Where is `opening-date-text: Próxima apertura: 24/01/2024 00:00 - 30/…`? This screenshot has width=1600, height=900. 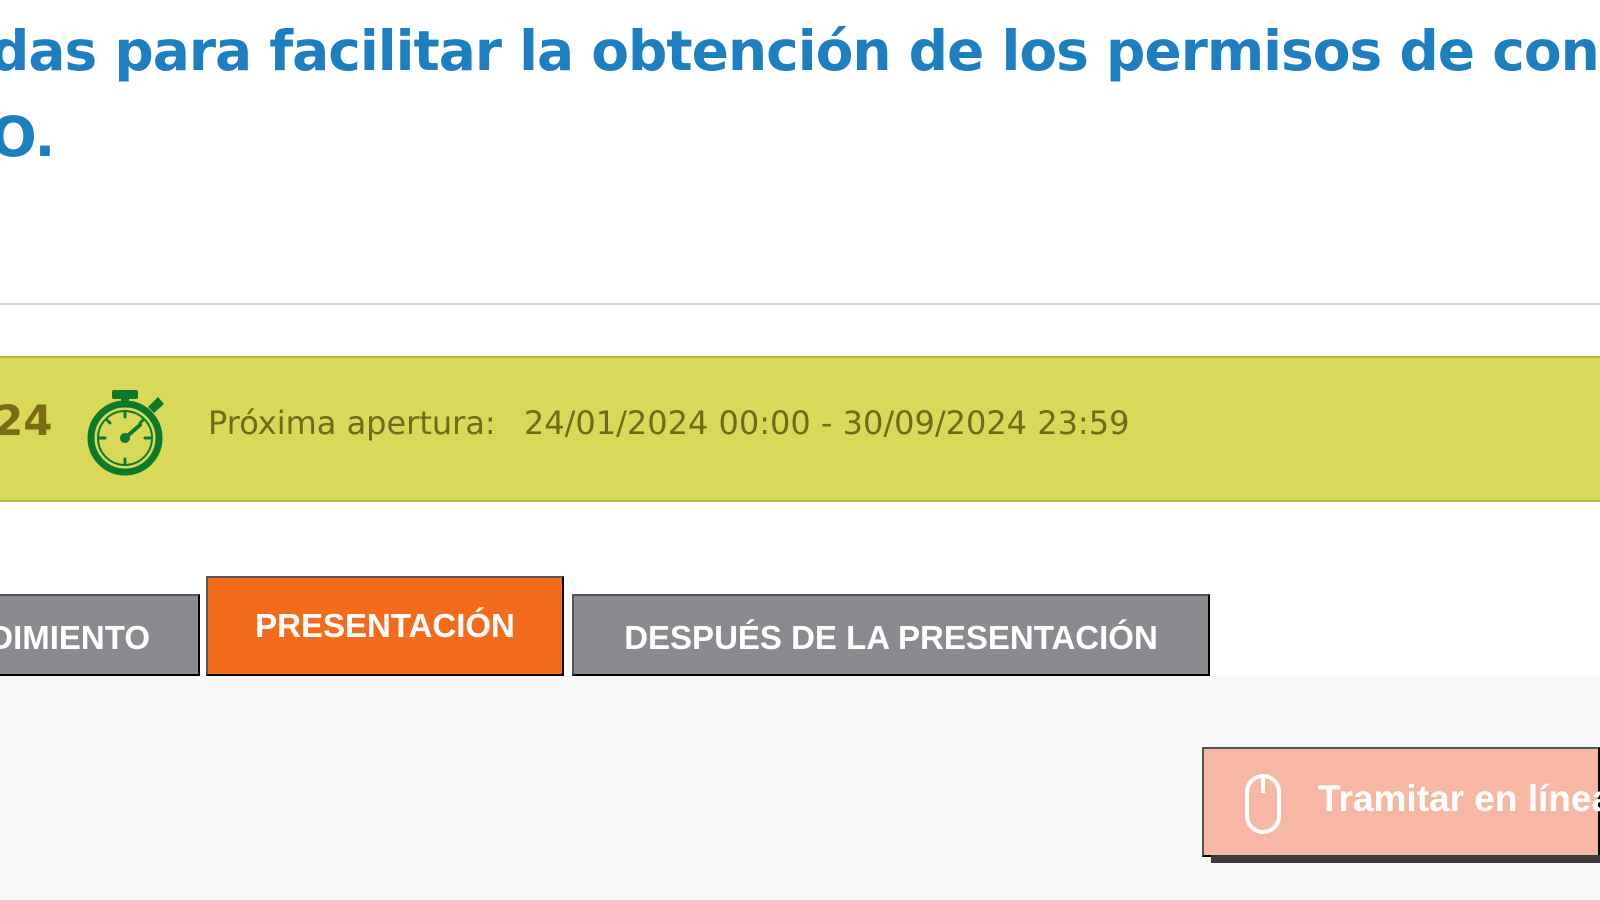 opening-date-text: Próxima apertura: 24/01/2024 00:00 - 30/… is located at coordinates (668, 423).